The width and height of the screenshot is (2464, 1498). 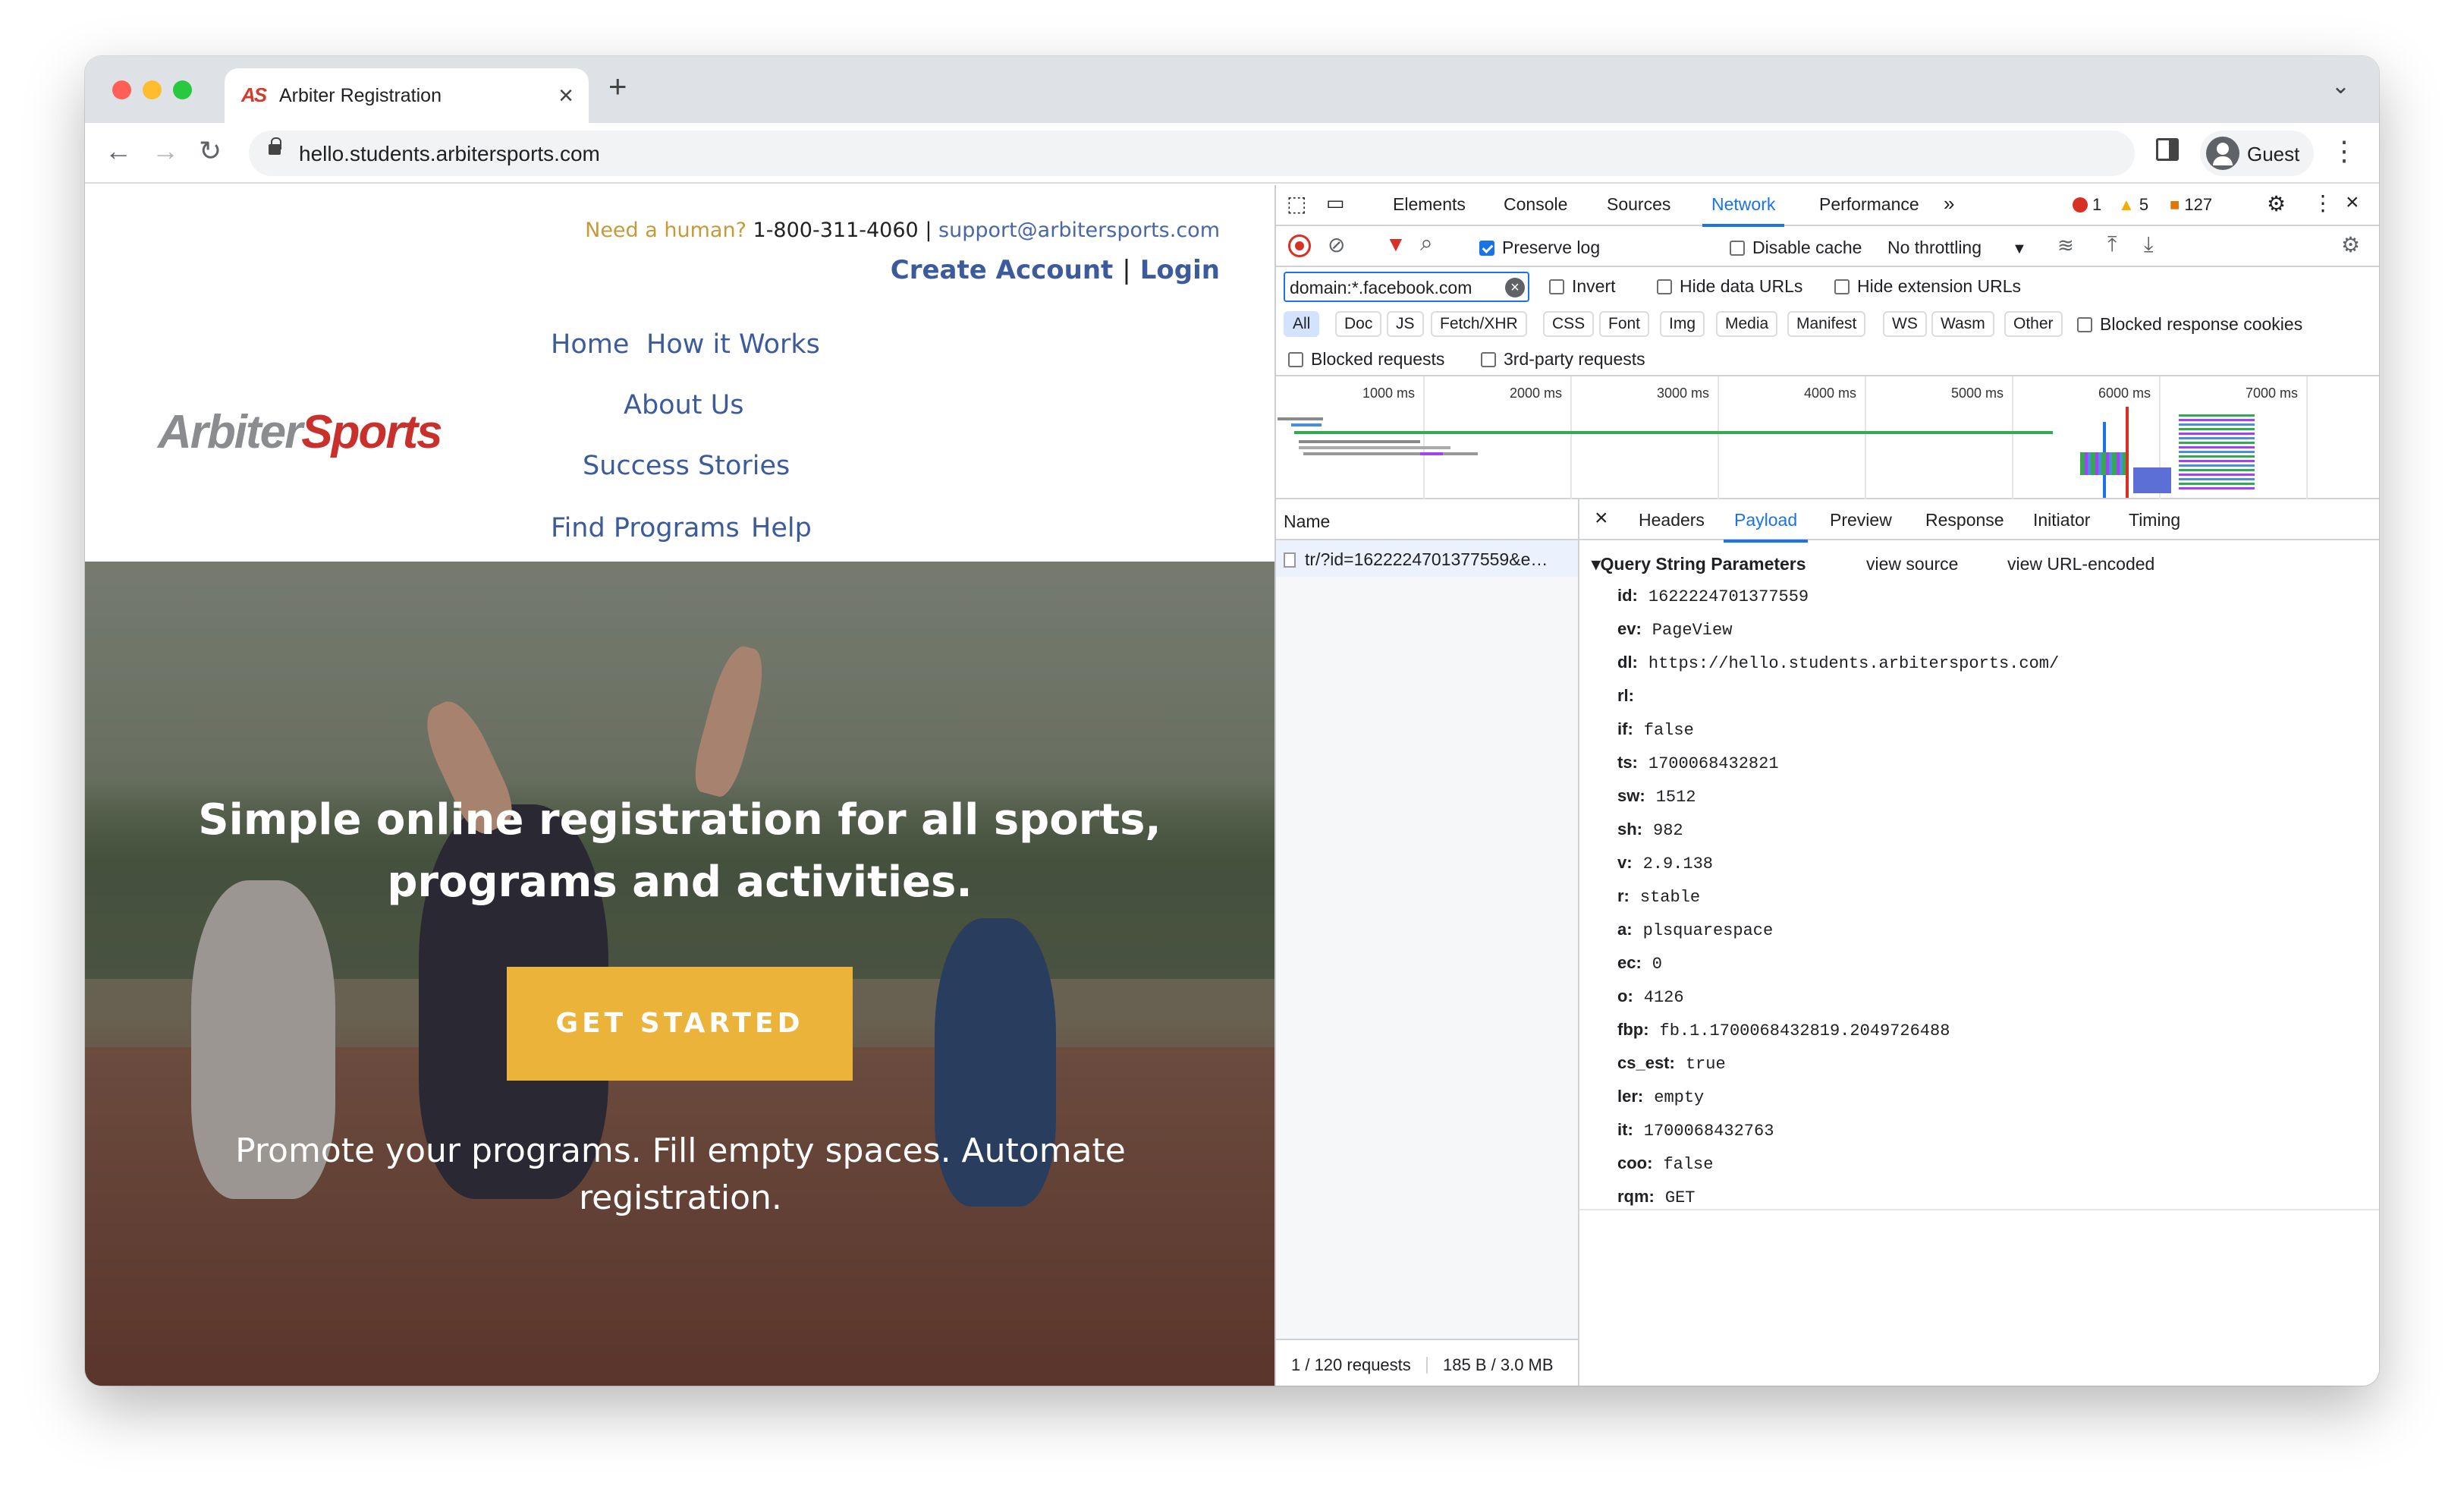 I want to click on issues-count: ■ 127, so click(x=2191, y=205).